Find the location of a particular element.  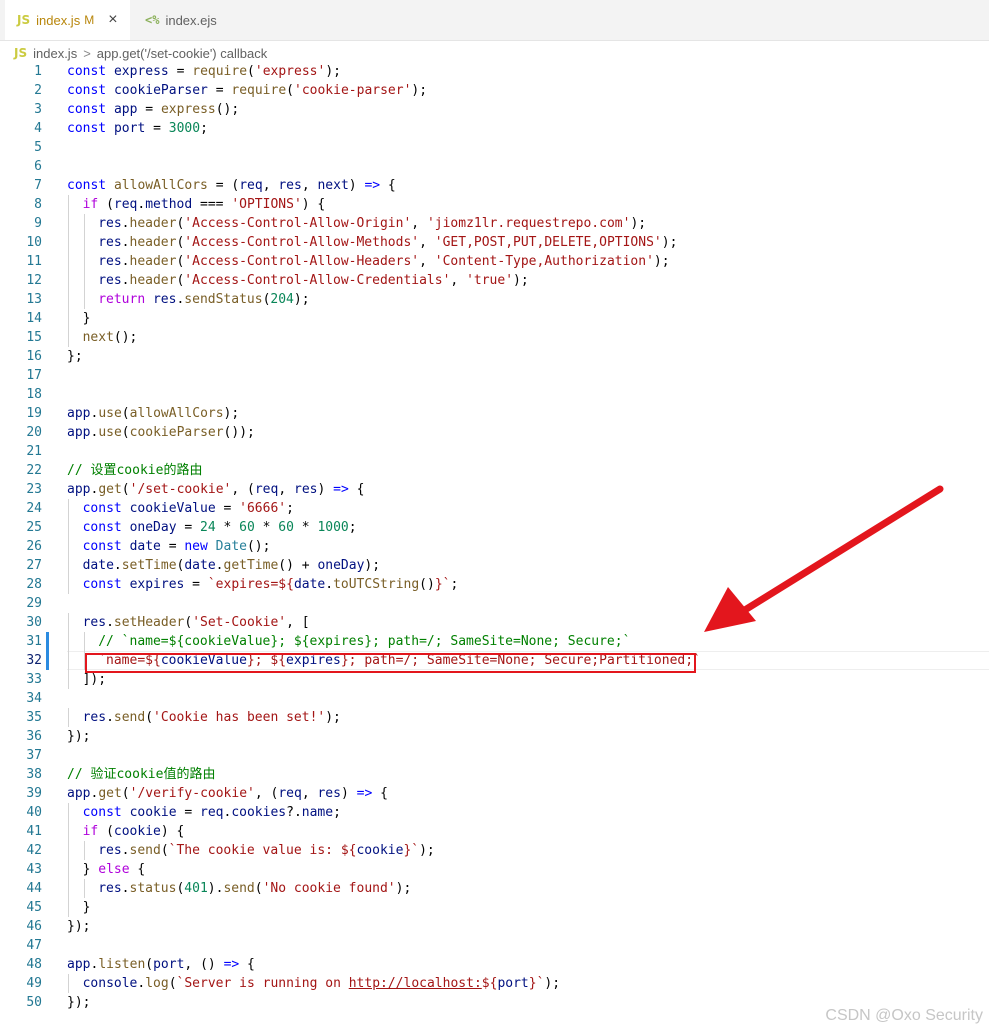

code-line: 38 // 验证cookie值的路由 is located at coordinates (494, 774).